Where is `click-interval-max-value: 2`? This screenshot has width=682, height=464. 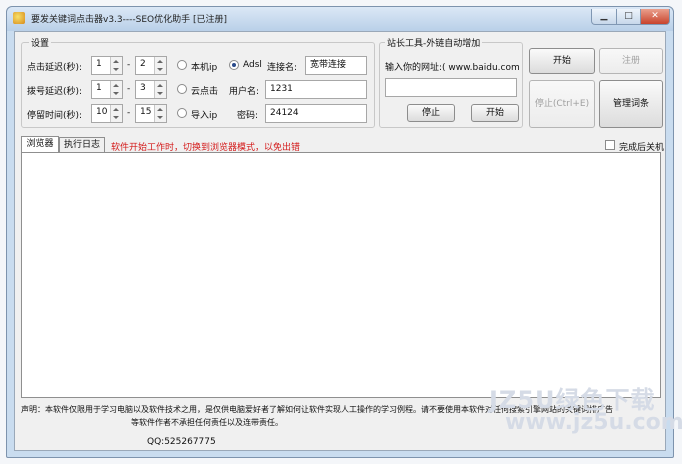
click-interval-max-value: 2 is located at coordinates (143, 64).